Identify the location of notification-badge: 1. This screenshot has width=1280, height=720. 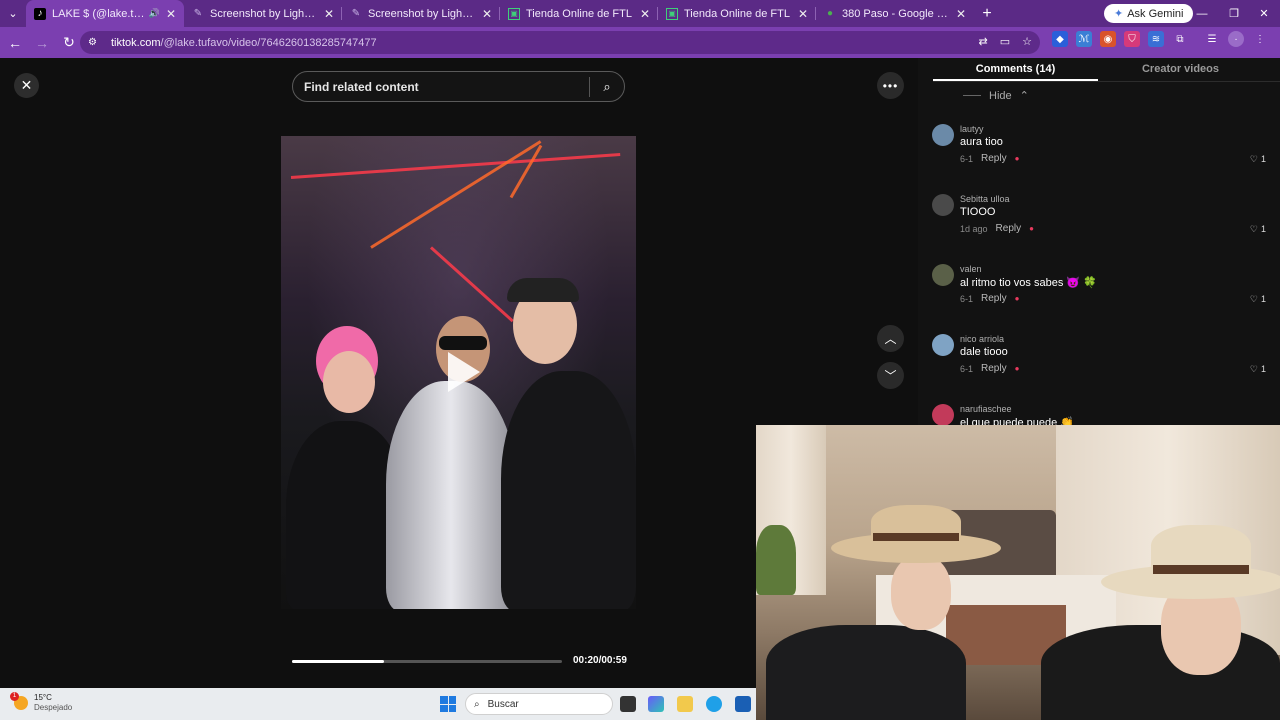
(14, 696).